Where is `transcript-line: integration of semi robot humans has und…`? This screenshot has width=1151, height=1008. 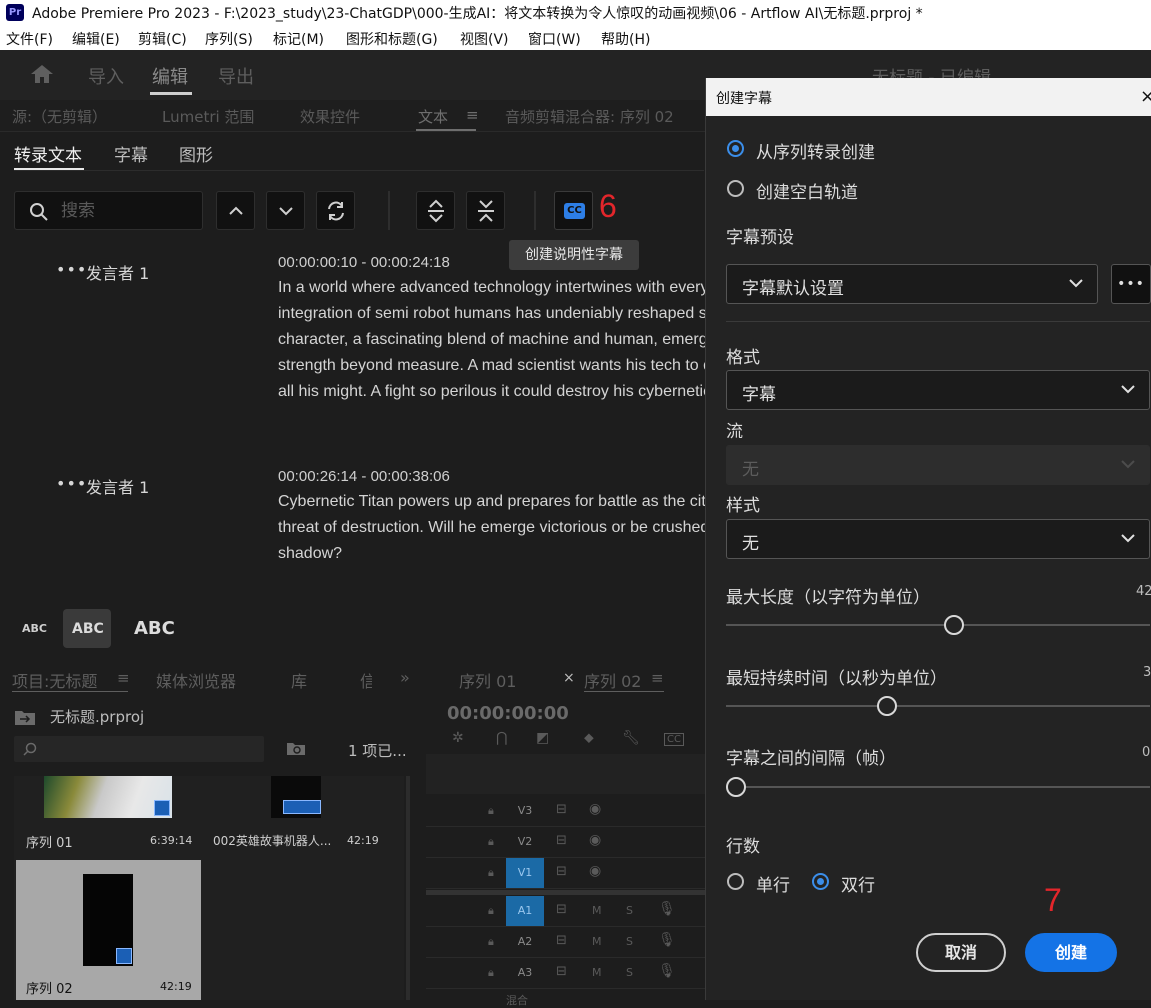 transcript-line: integration of semi robot humans has und… is located at coordinates (491, 314).